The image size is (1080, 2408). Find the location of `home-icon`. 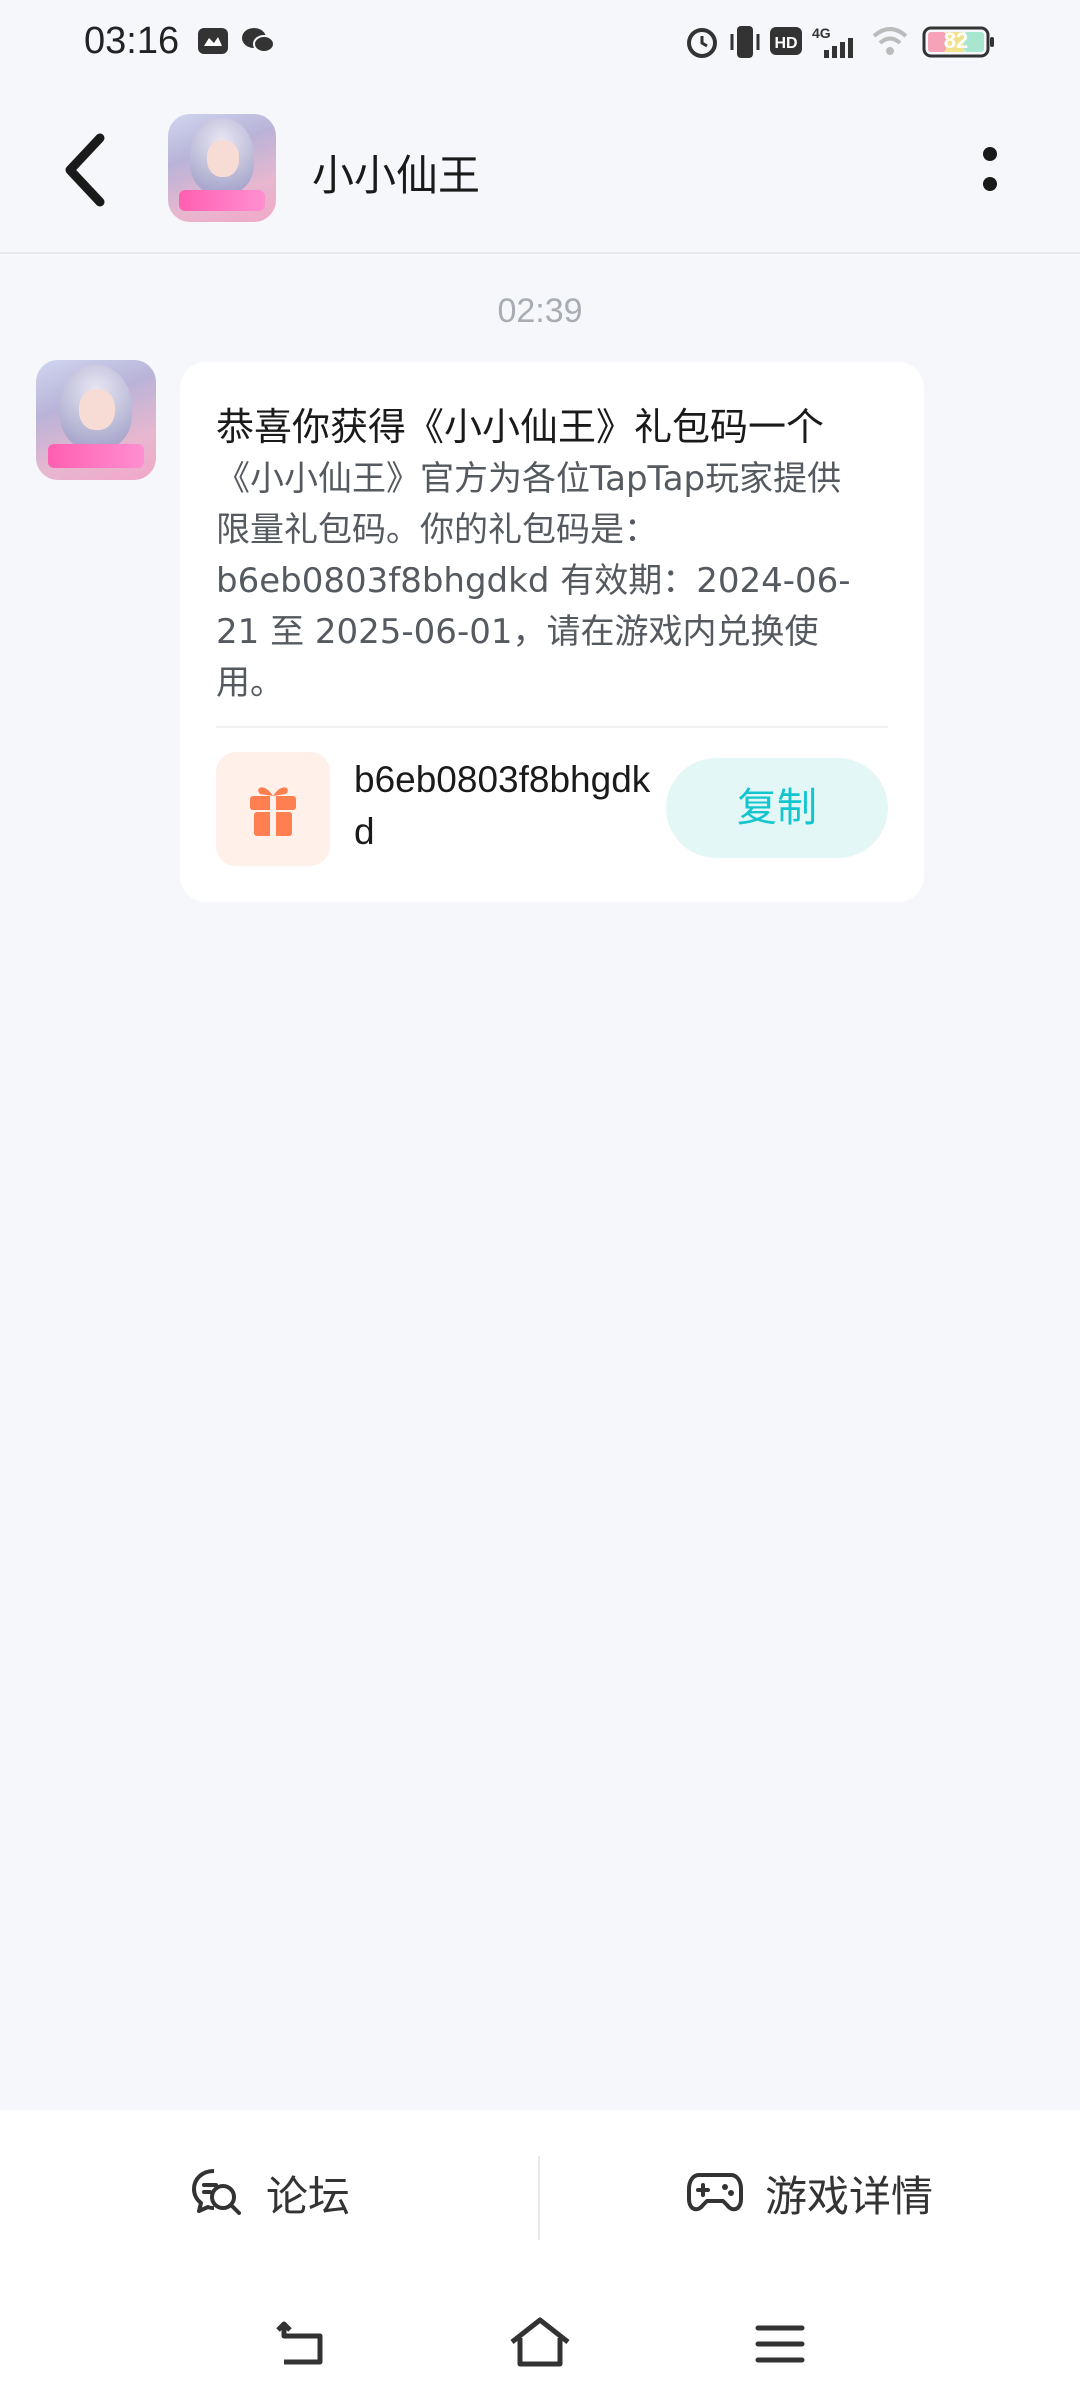

home-icon is located at coordinates (540, 2344).